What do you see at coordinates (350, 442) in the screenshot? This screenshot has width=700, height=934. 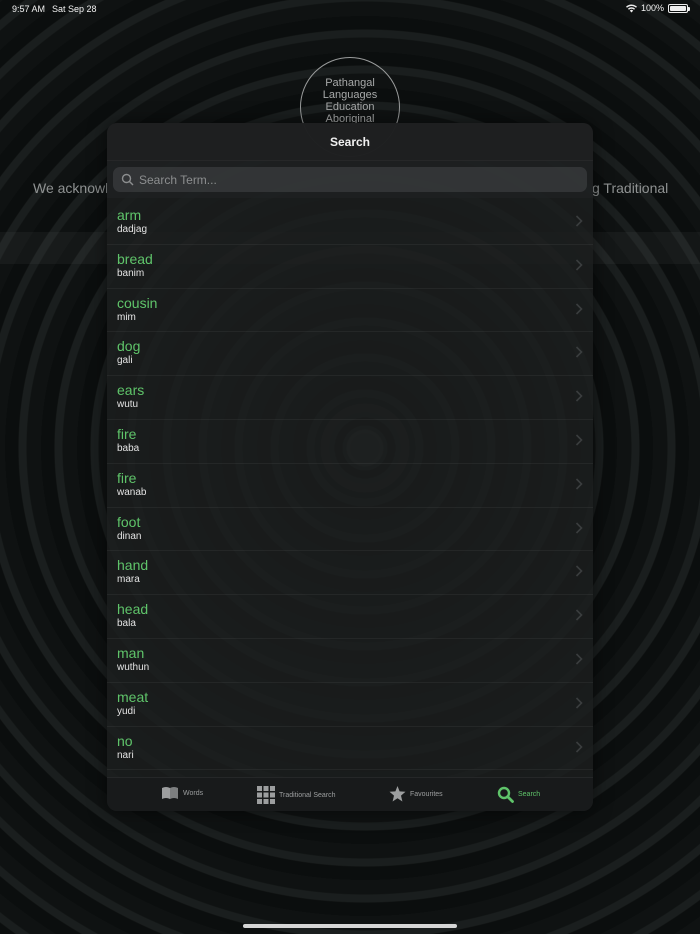 I see `list-item: fire baba` at bounding box center [350, 442].